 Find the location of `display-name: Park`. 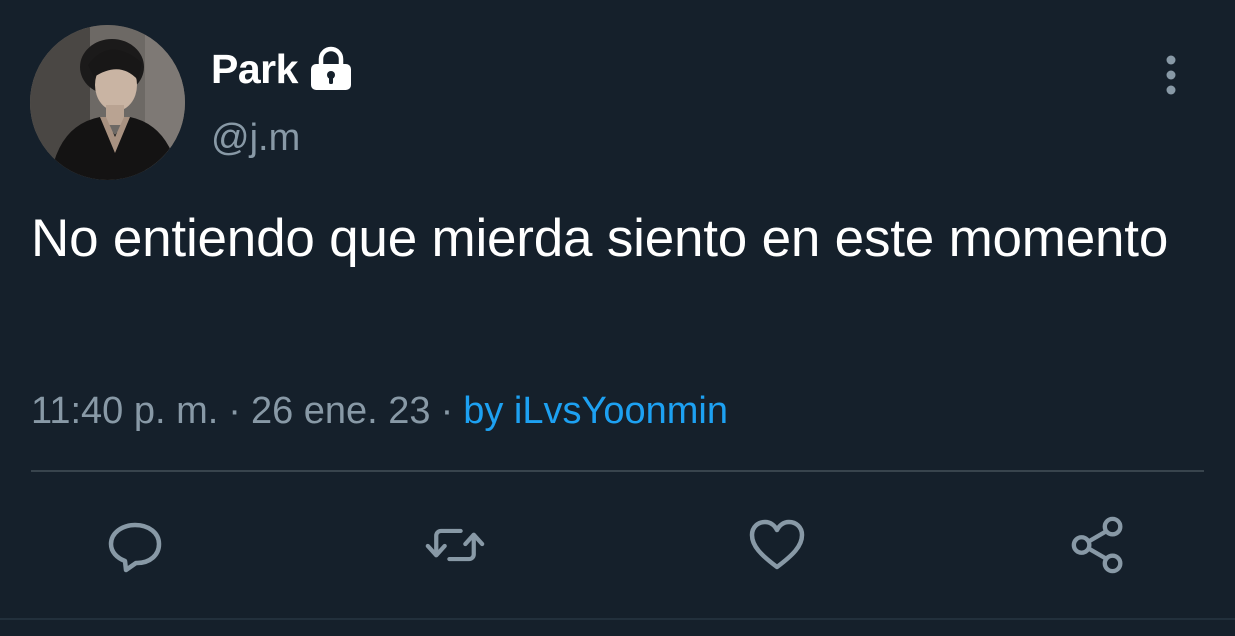

display-name: Park is located at coordinates (254, 69).